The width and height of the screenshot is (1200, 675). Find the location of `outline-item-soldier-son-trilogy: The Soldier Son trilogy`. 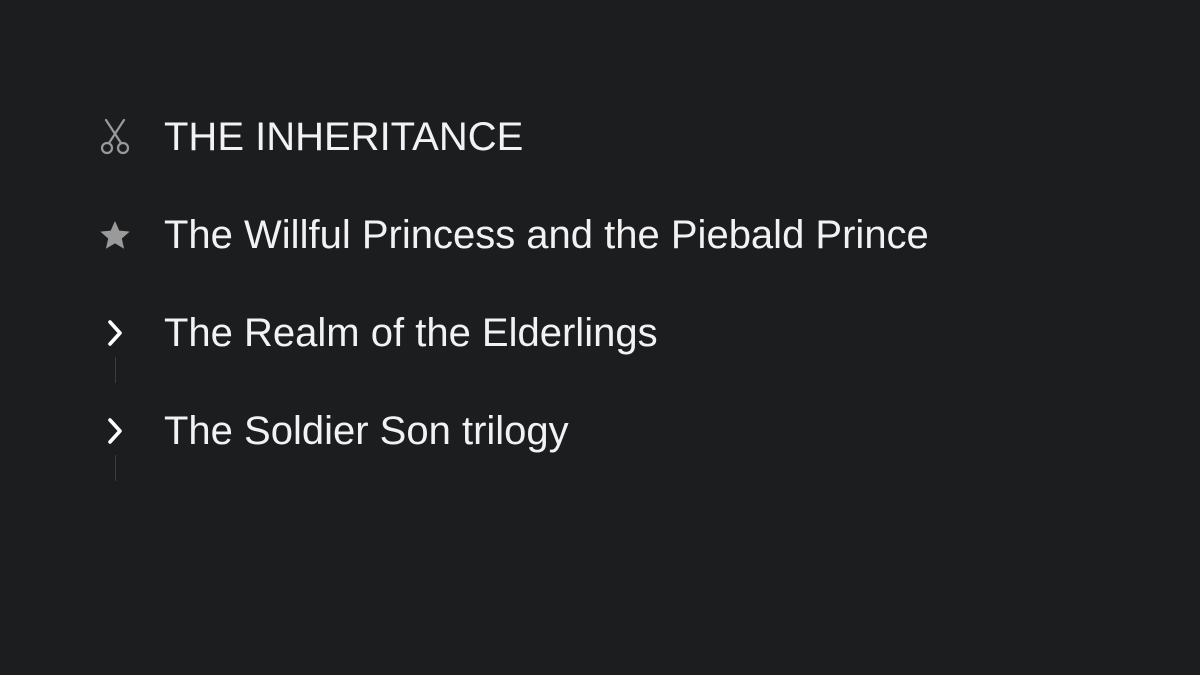

outline-item-soldier-son-trilogy: The Soldier Son trilogy is located at coordinates (592, 431).